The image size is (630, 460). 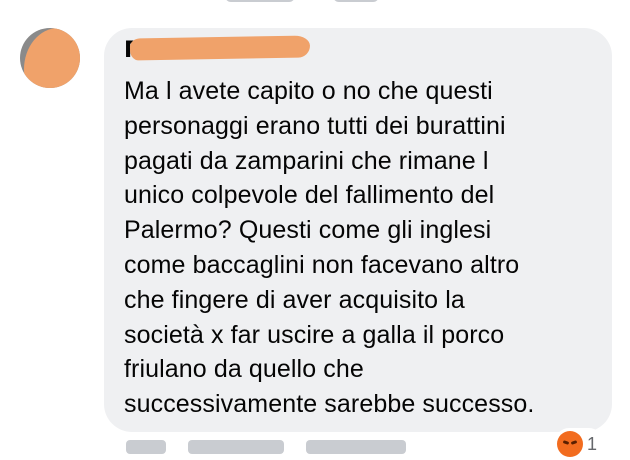 I want to click on avatar, so click(x=50, y=58).